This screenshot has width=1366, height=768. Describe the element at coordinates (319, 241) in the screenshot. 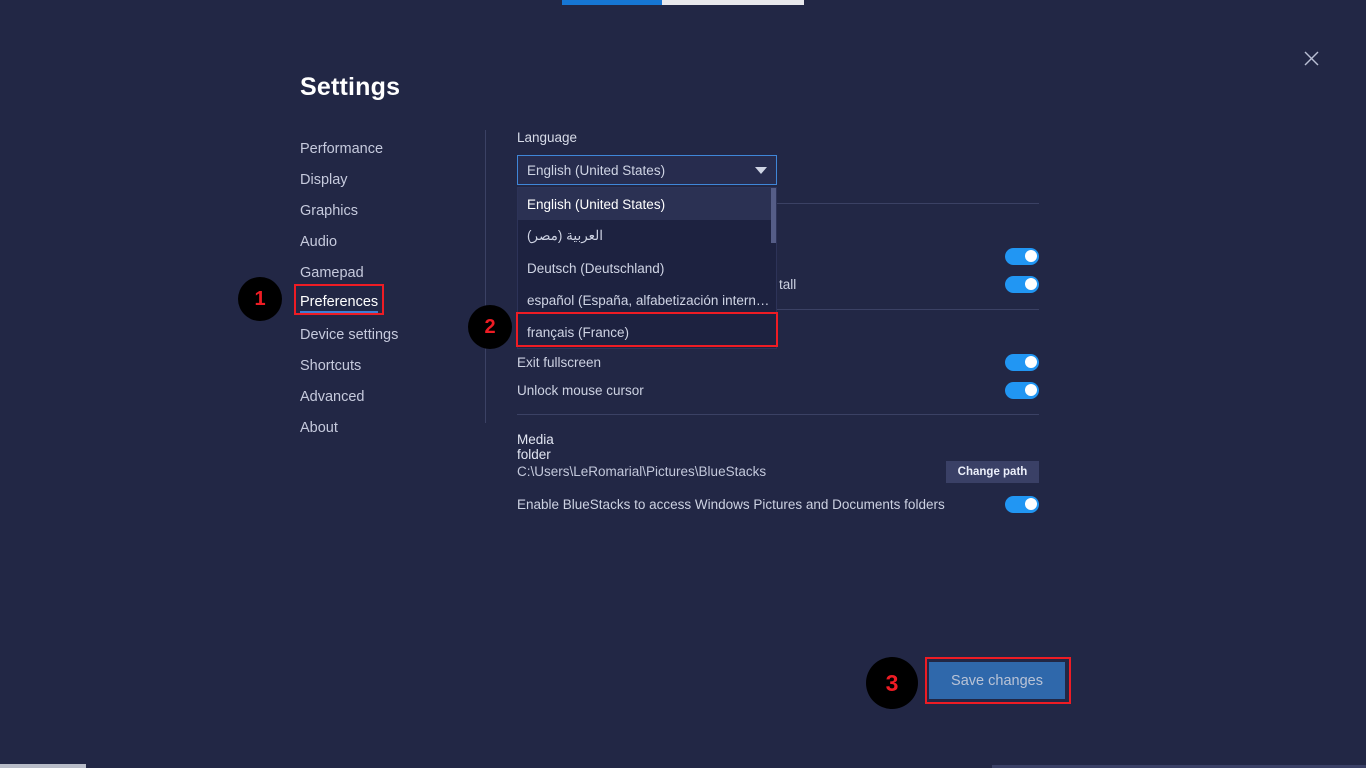

I see `sidebar-item-label: Audio` at that location.